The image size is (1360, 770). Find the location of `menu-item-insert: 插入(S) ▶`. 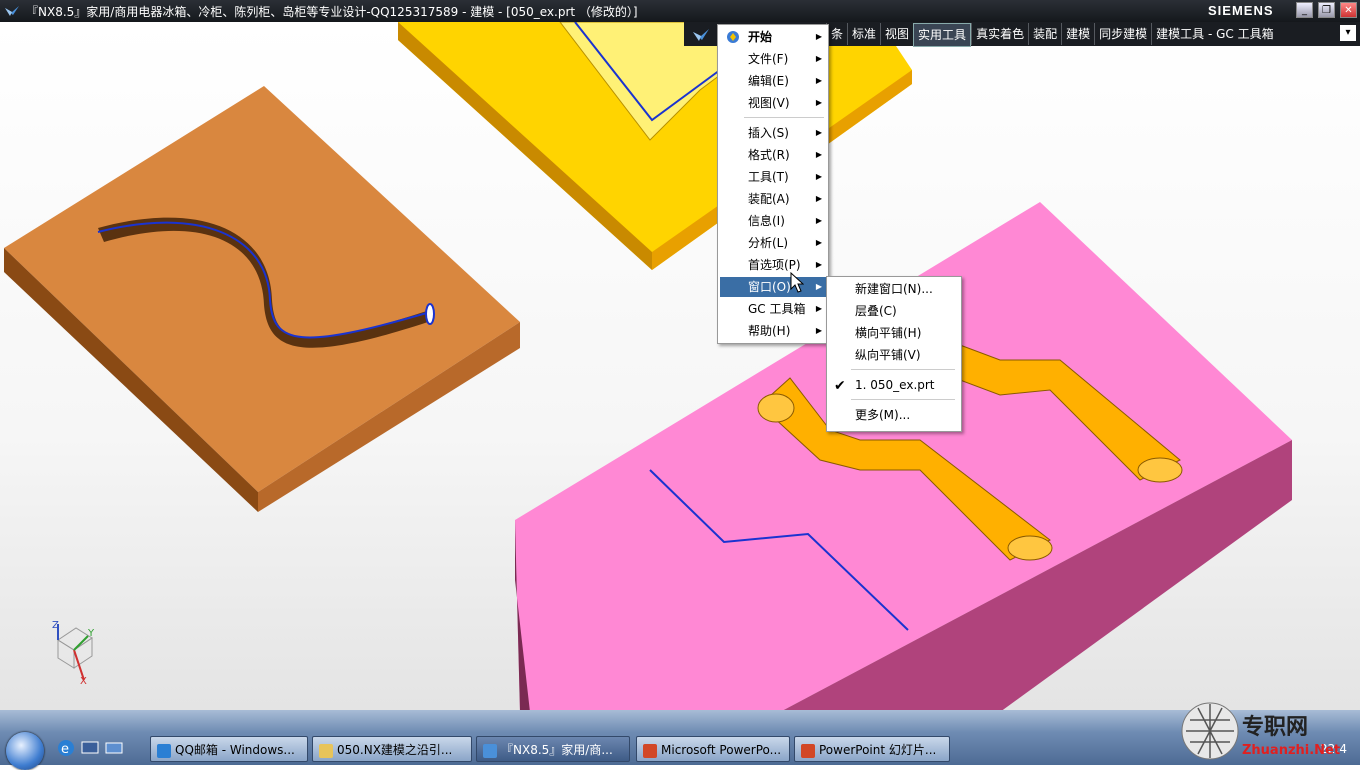

menu-item-insert: 插入(S) ▶ is located at coordinates (773, 133).